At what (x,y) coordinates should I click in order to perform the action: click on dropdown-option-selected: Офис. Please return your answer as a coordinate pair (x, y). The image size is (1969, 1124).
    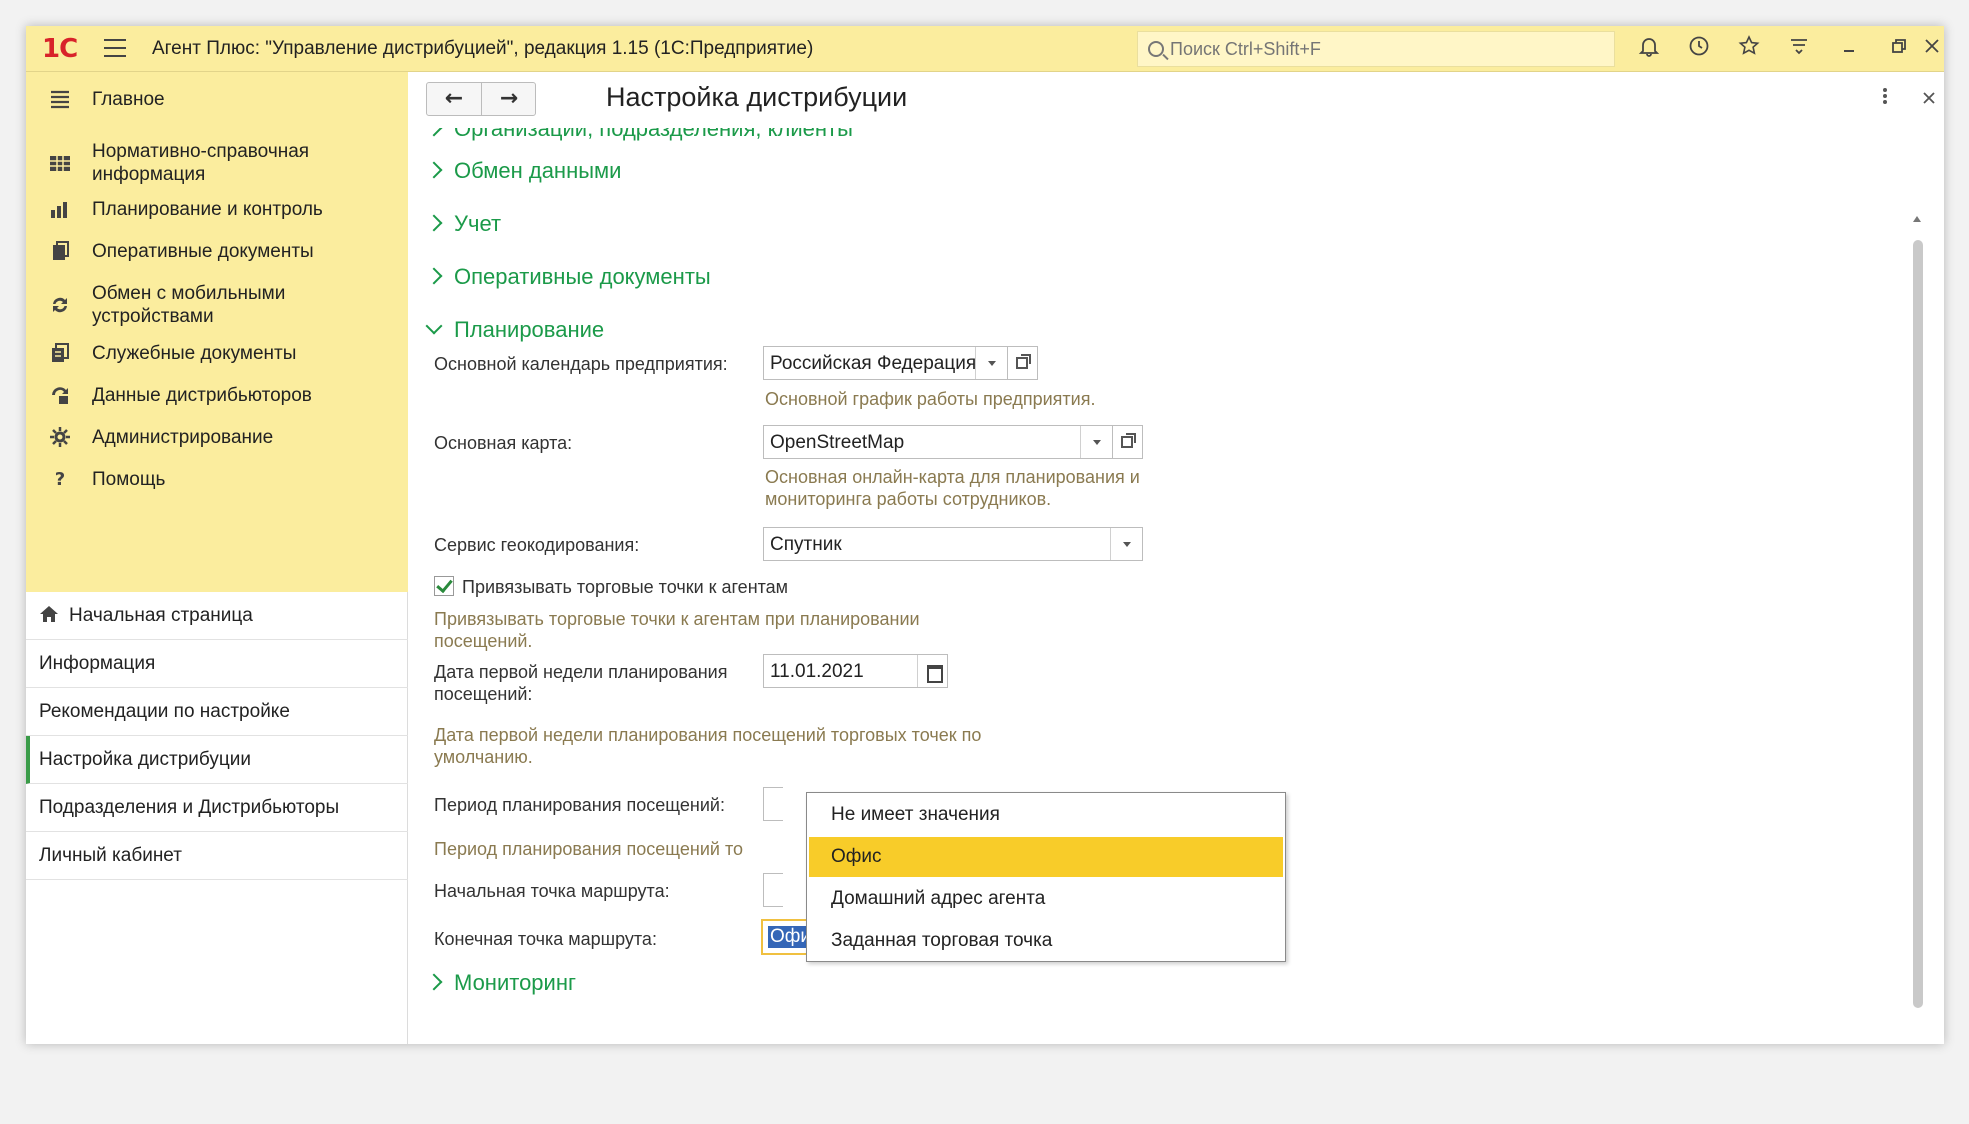
    Looking at the image, I should click on (1046, 857).